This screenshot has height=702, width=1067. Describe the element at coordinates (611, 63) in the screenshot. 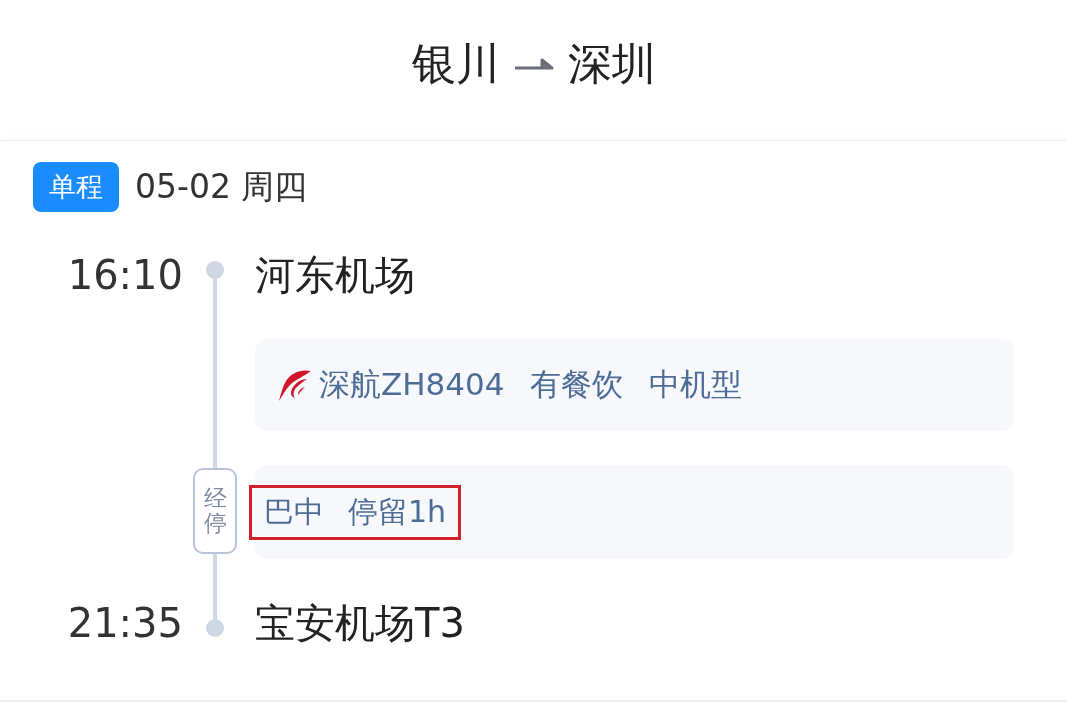

I see `destination-city: 深圳` at that location.